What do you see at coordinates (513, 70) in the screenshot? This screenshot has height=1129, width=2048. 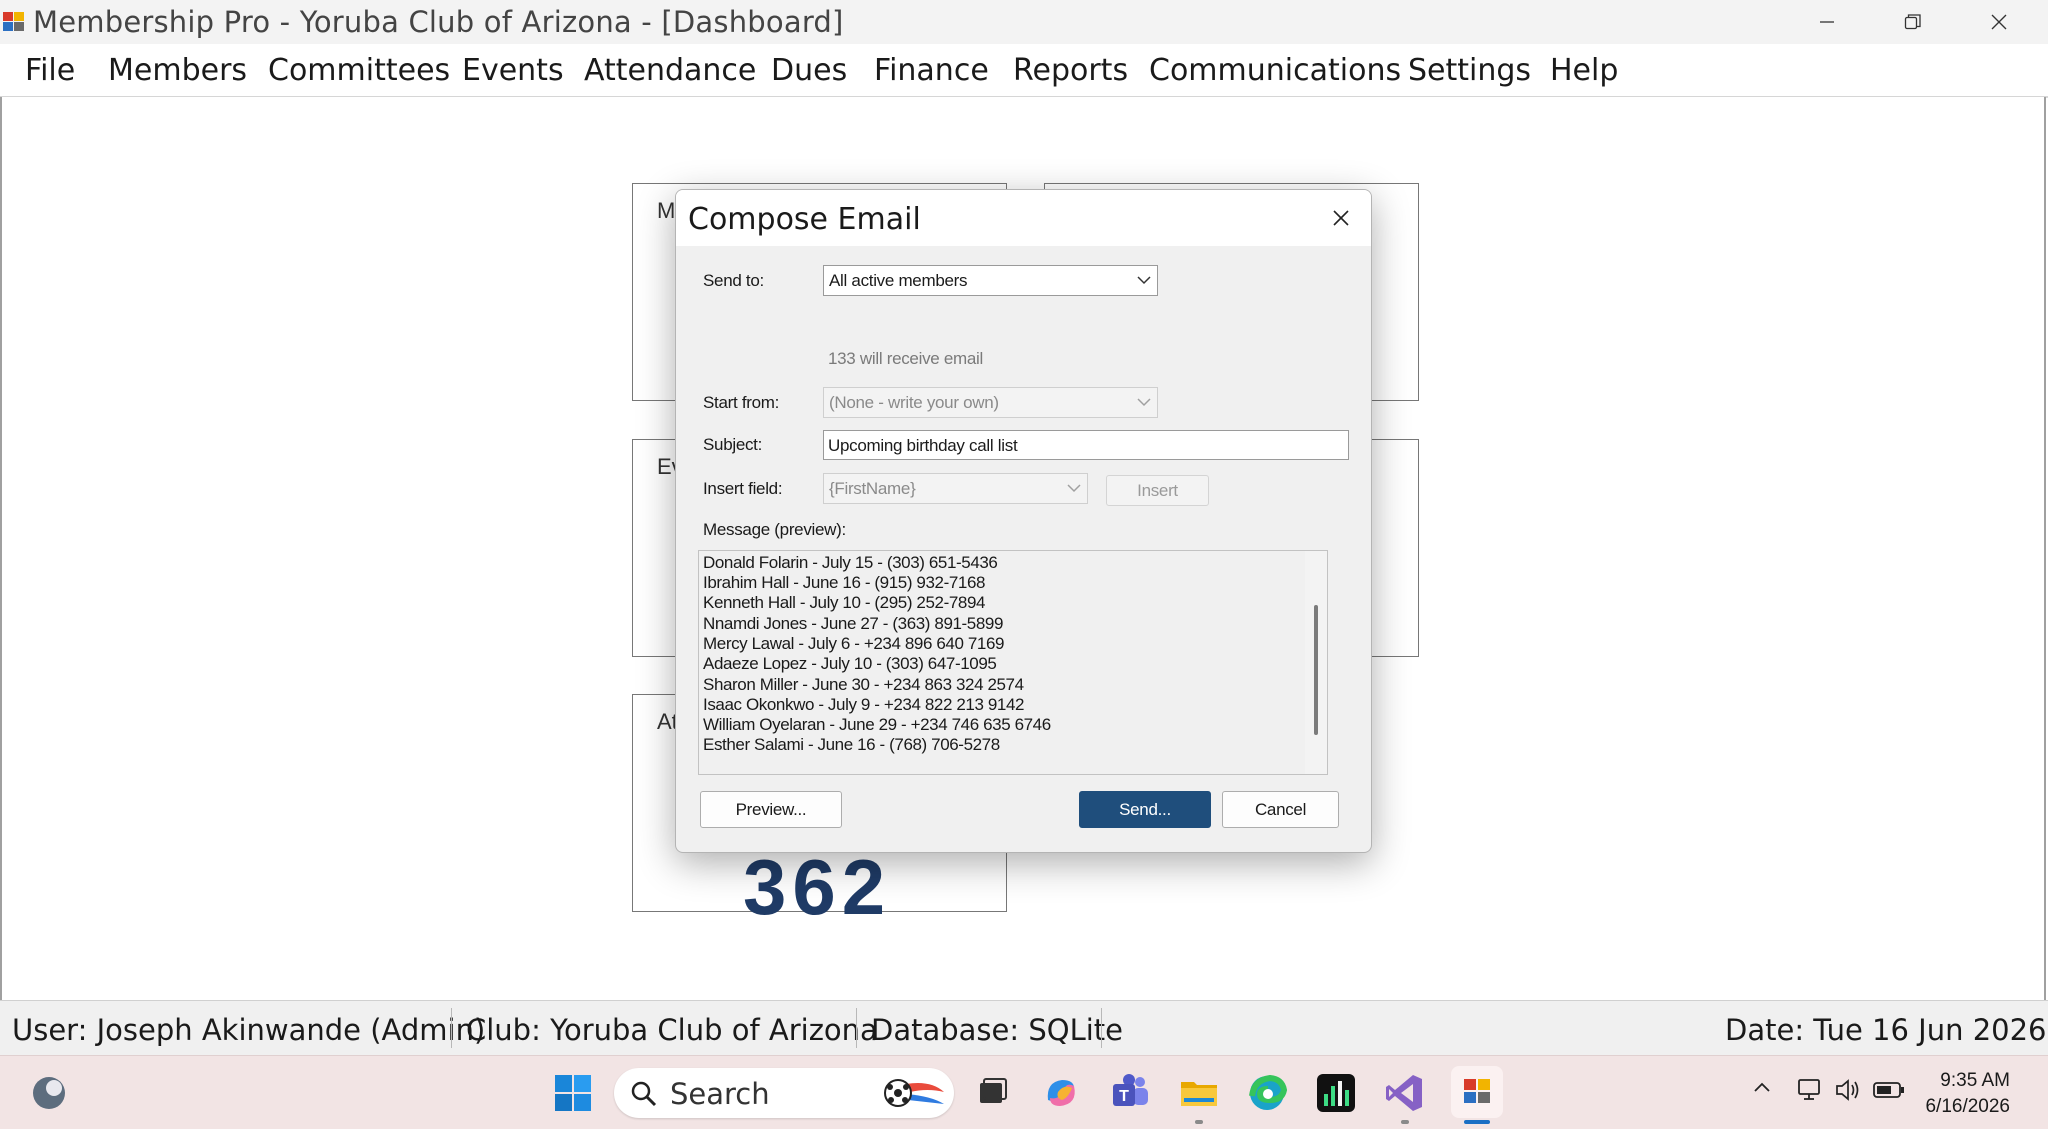 I see `menu-events: Events` at bounding box center [513, 70].